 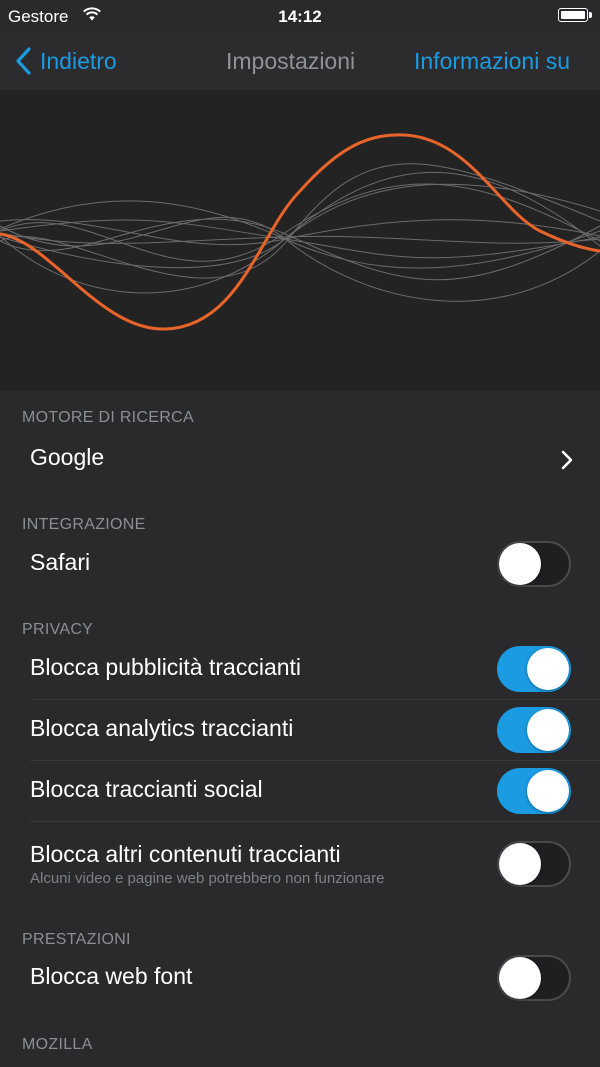 What do you see at coordinates (162, 728) in the screenshot?
I see `privacy-analytics-label: Blocca analytics traccianti` at bounding box center [162, 728].